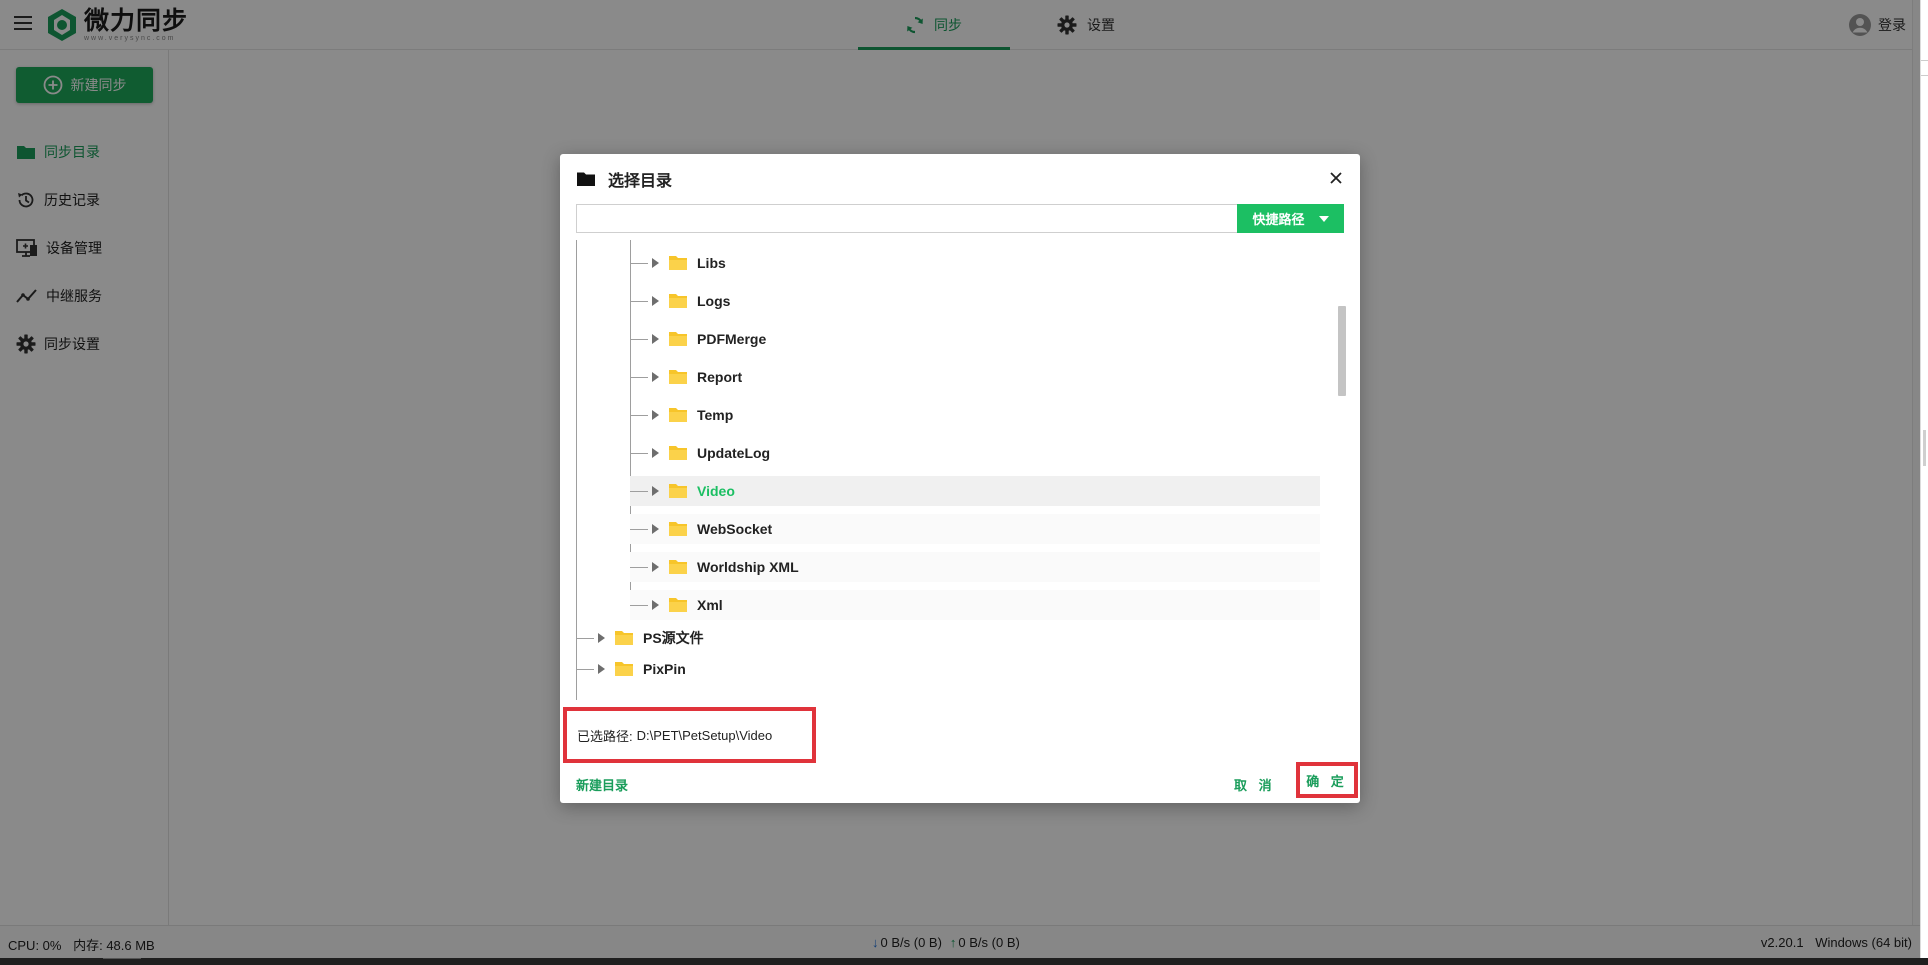 The image size is (1928, 965). Describe the element at coordinates (746, 669) in the screenshot. I see `tree-node-pixpin: PixPin` at that location.